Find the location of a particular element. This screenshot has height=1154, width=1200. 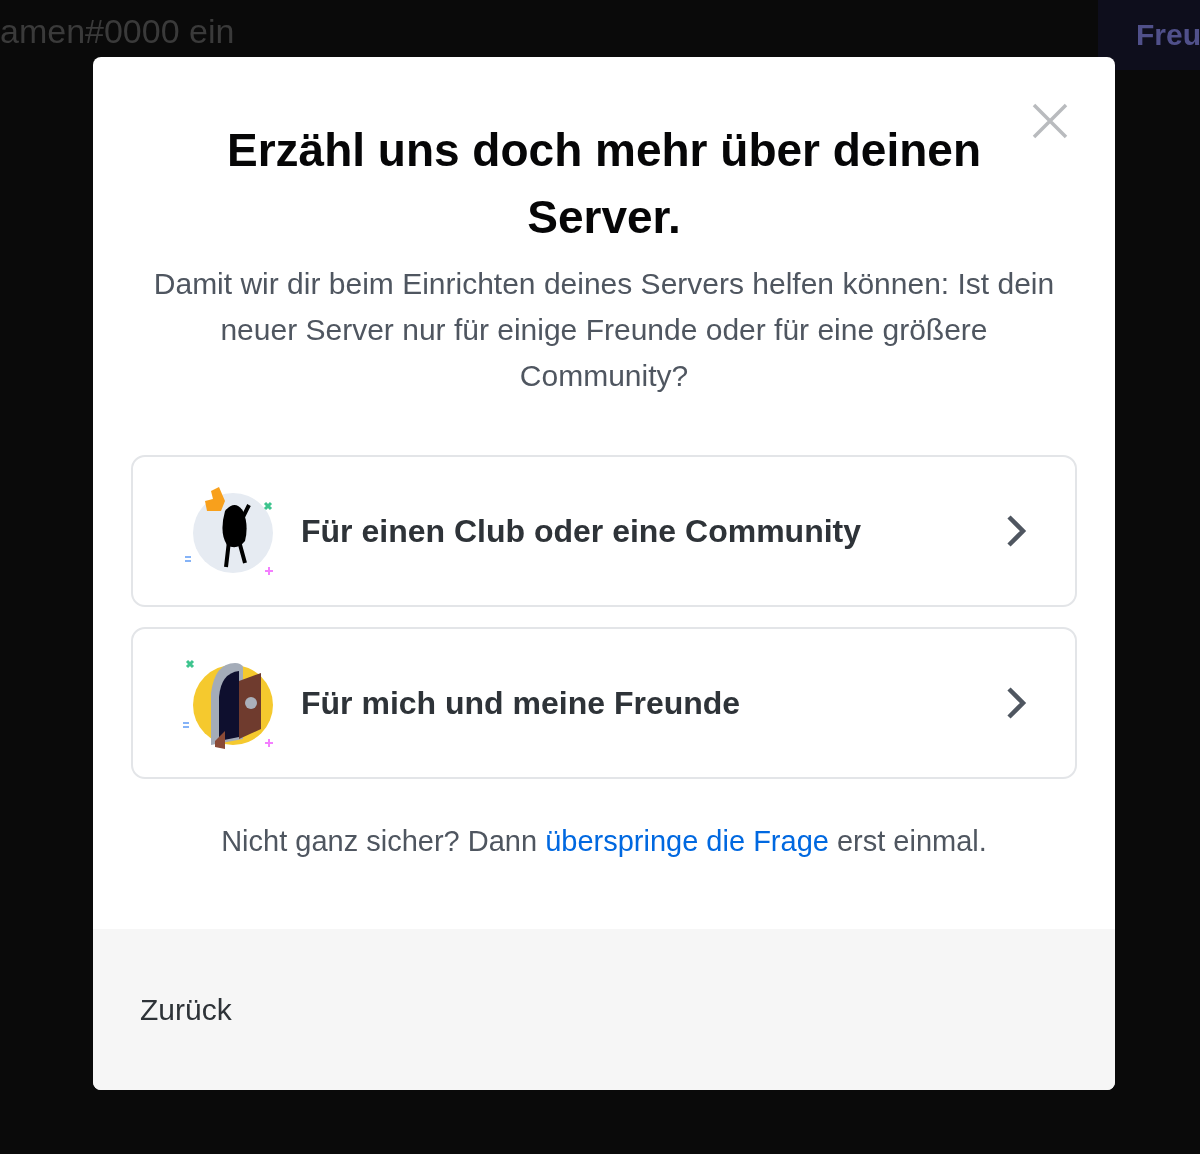

close-icon is located at coordinates (1050, 121).